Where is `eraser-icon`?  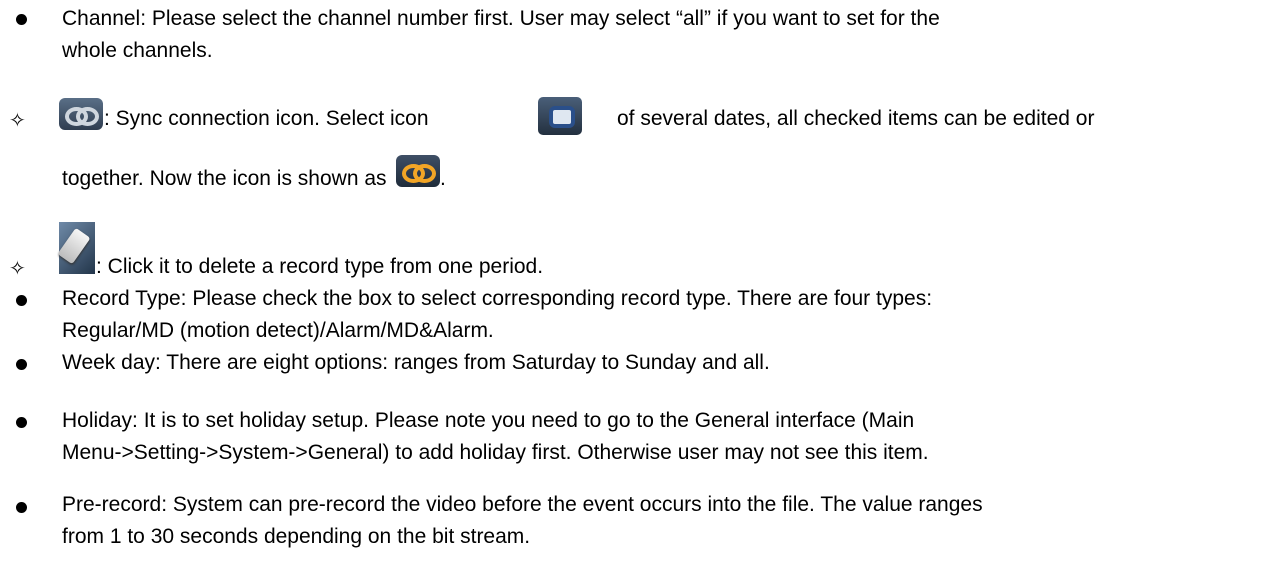 eraser-icon is located at coordinates (76, 248).